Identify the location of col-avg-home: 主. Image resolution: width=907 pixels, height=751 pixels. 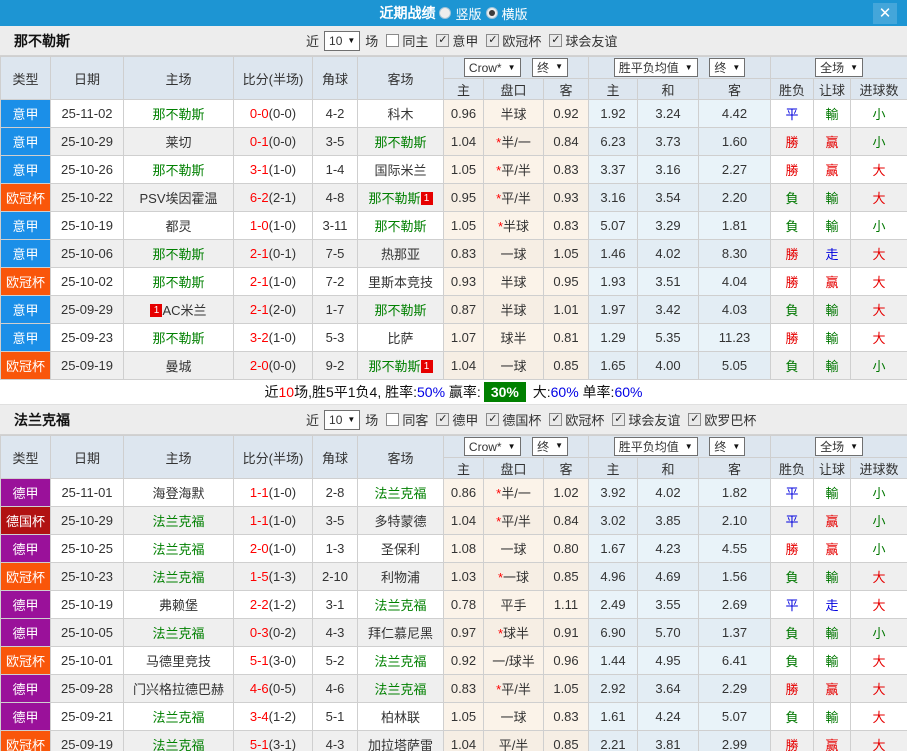
(613, 468).